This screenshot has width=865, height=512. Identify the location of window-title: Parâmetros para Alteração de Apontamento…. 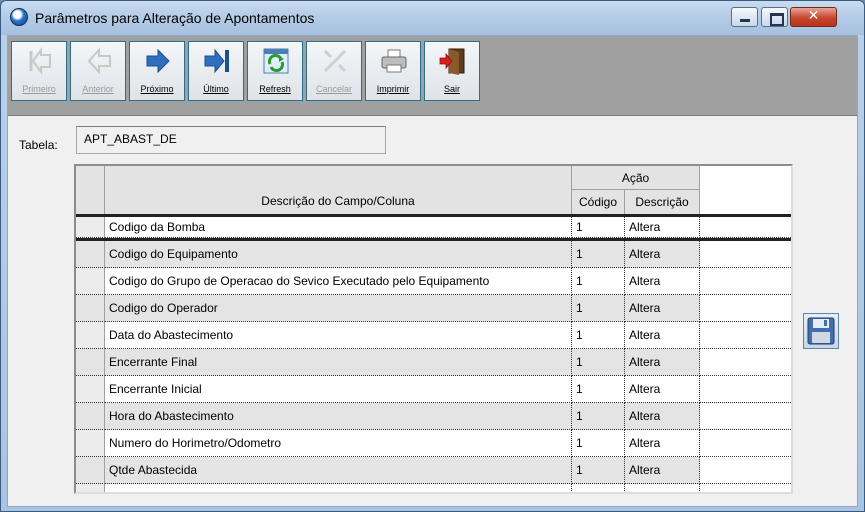
(175, 18).